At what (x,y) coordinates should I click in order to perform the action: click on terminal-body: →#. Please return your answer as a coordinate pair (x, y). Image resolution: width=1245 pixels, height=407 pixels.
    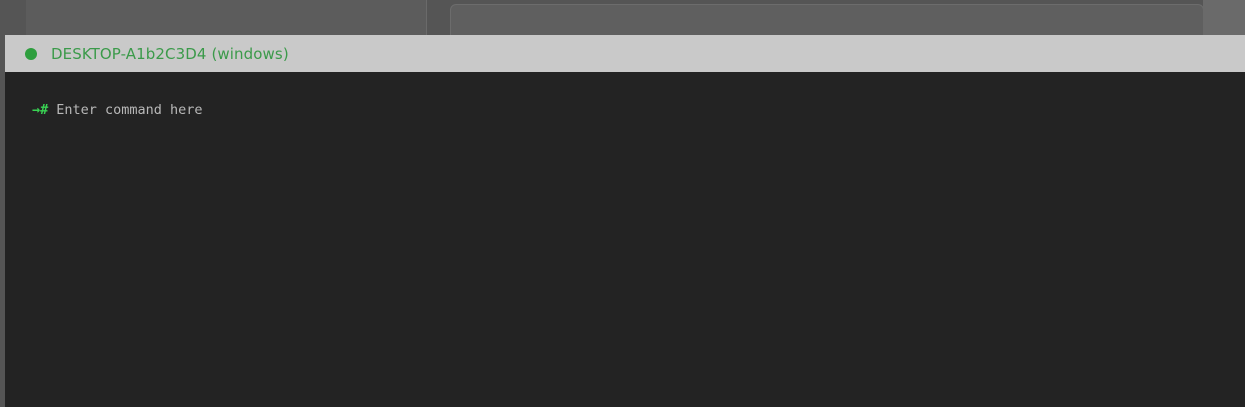
    Looking at the image, I should click on (625, 95).